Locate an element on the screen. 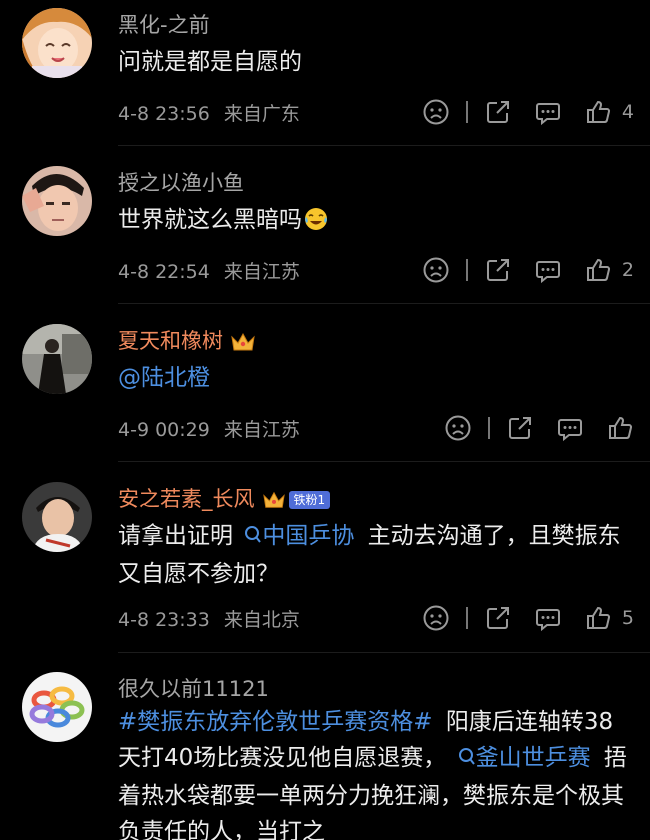 Image resolution: width=650 pixels, height=840 pixels. mention-link: @陆北橙 is located at coordinates (375, 378).